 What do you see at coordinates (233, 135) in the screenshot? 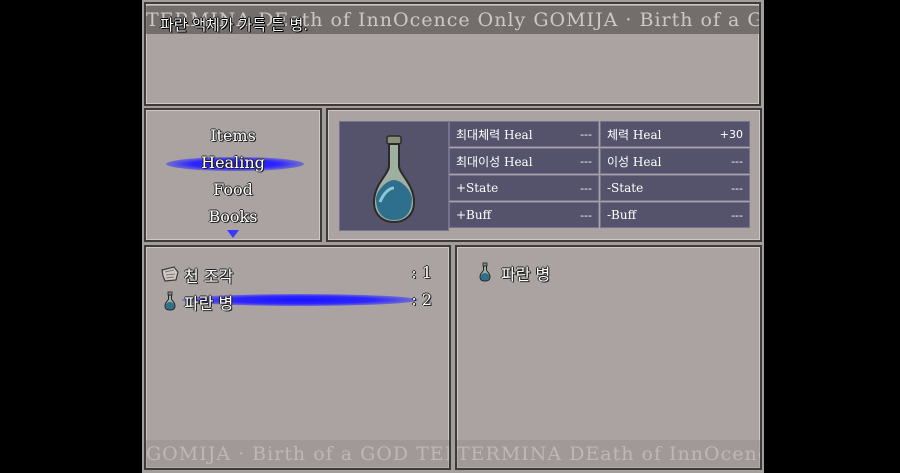
I see `category-items: Items` at bounding box center [233, 135].